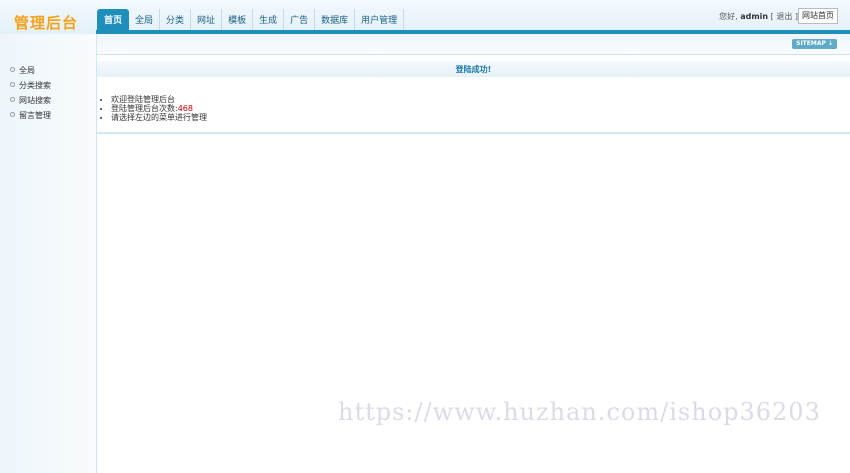 The image size is (850, 473). What do you see at coordinates (754, 16) in the screenshot?
I see `username: admin` at bounding box center [754, 16].